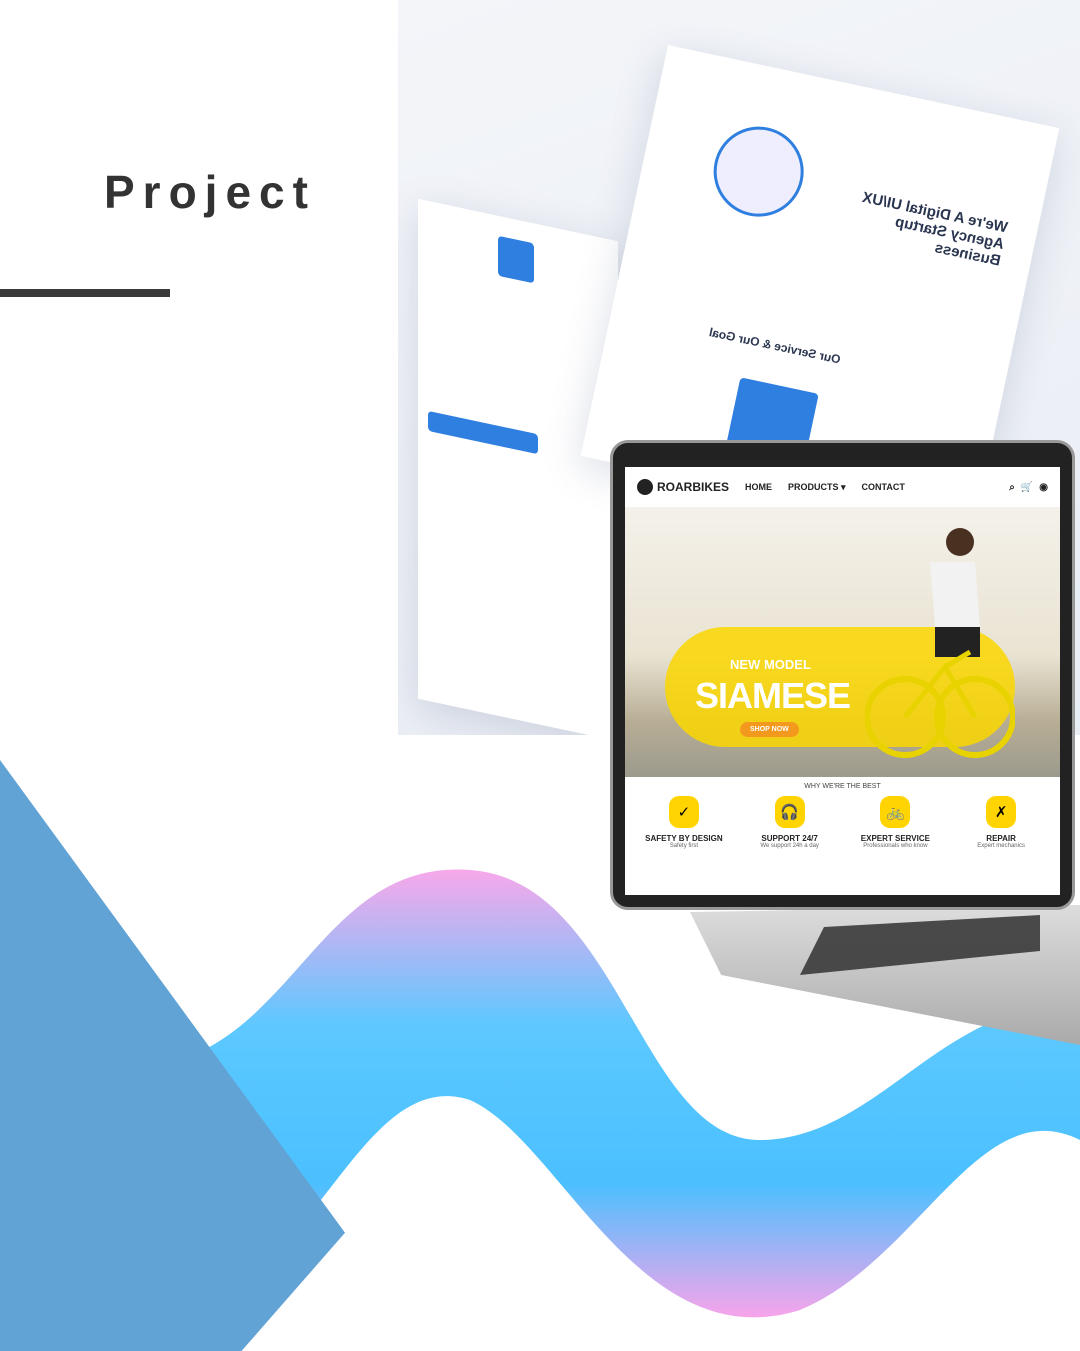 Image resolution: width=1080 pixels, height=1351 pixels. What do you see at coordinates (1001, 812) in the screenshot?
I see `tools-icon: ✗` at bounding box center [1001, 812].